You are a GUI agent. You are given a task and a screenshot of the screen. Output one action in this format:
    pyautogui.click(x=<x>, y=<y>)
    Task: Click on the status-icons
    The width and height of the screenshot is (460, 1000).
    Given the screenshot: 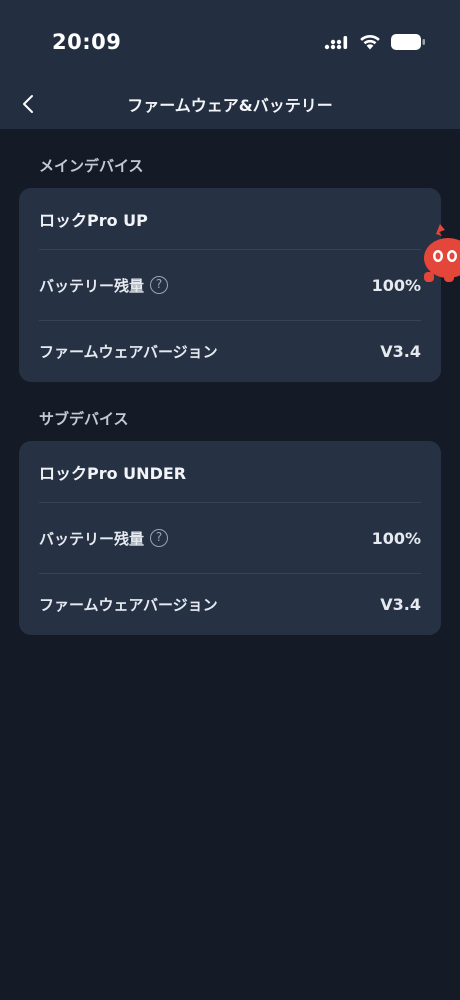 What is the action you would take?
    pyautogui.click(x=375, y=42)
    